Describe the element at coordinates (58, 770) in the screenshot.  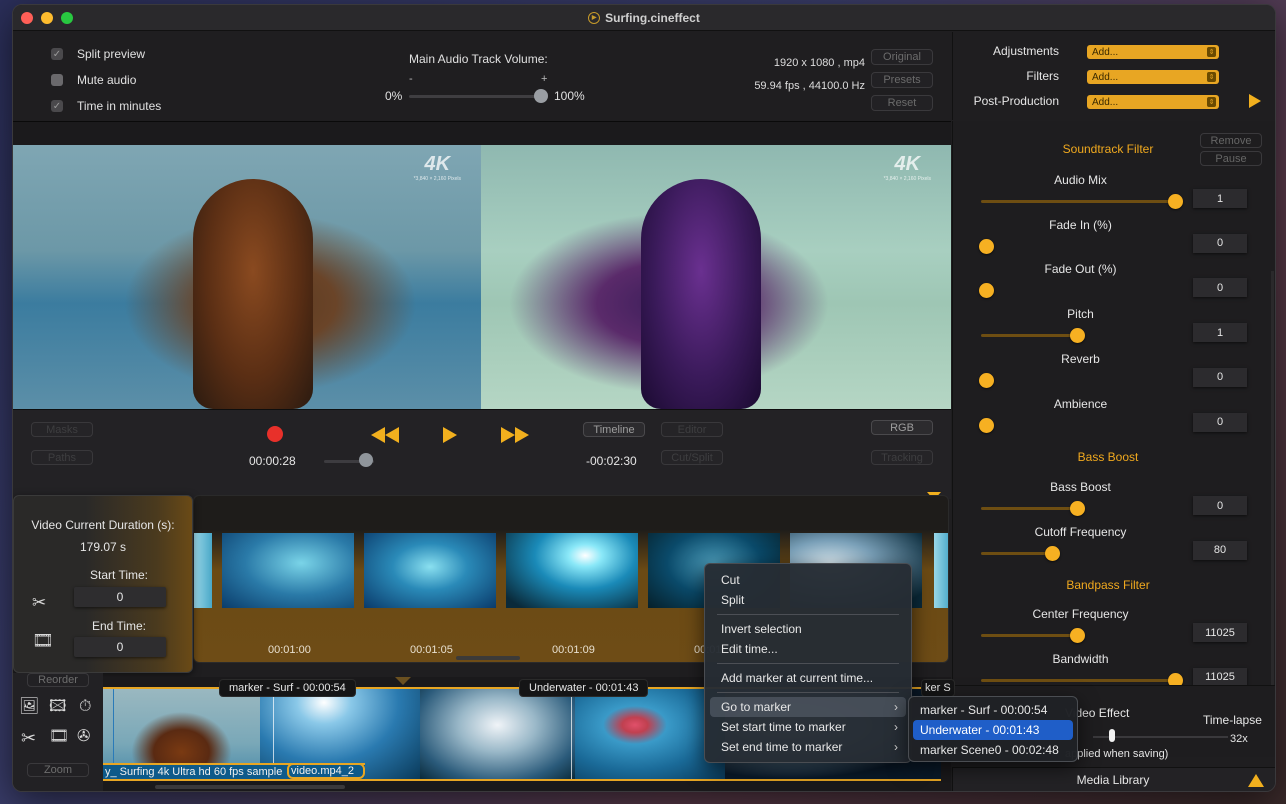
I see `zoom-button: Zoom` at that location.